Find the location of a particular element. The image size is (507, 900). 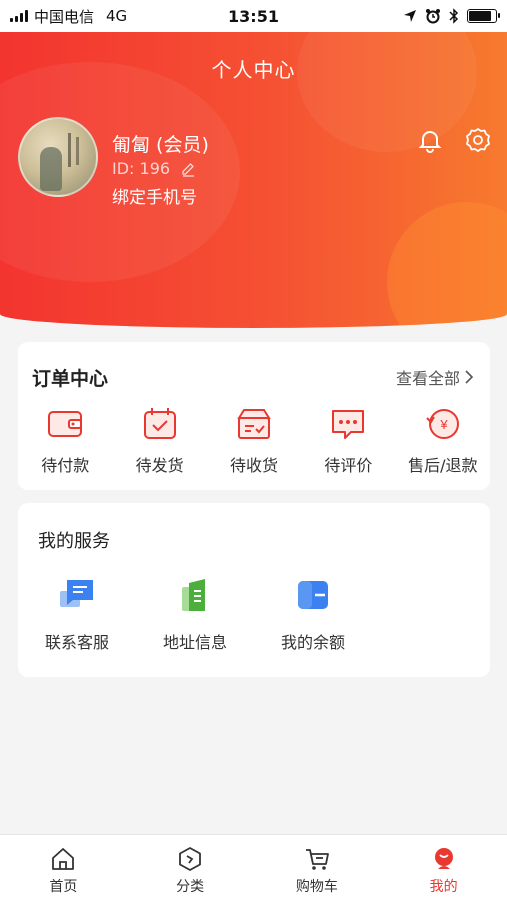

chat-icon is located at coordinates (76, 593).